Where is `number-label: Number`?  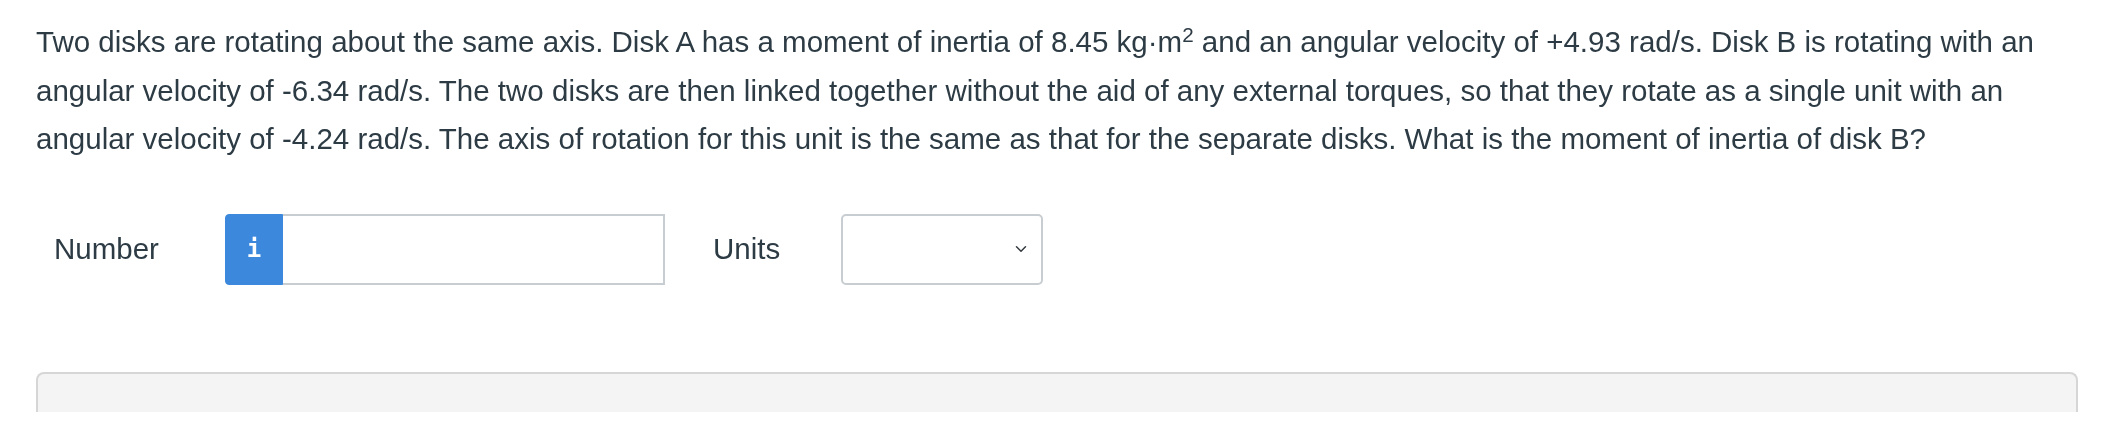
number-label: Number is located at coordinates (107, 248).